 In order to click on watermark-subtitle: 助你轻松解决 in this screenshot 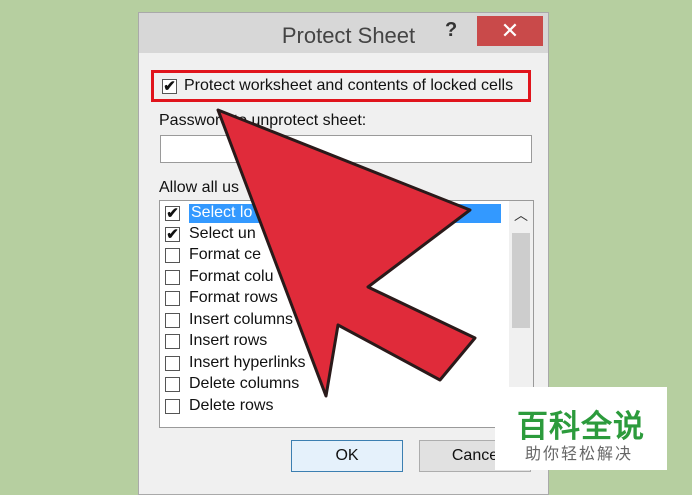, I will do `click(579, 454)`.